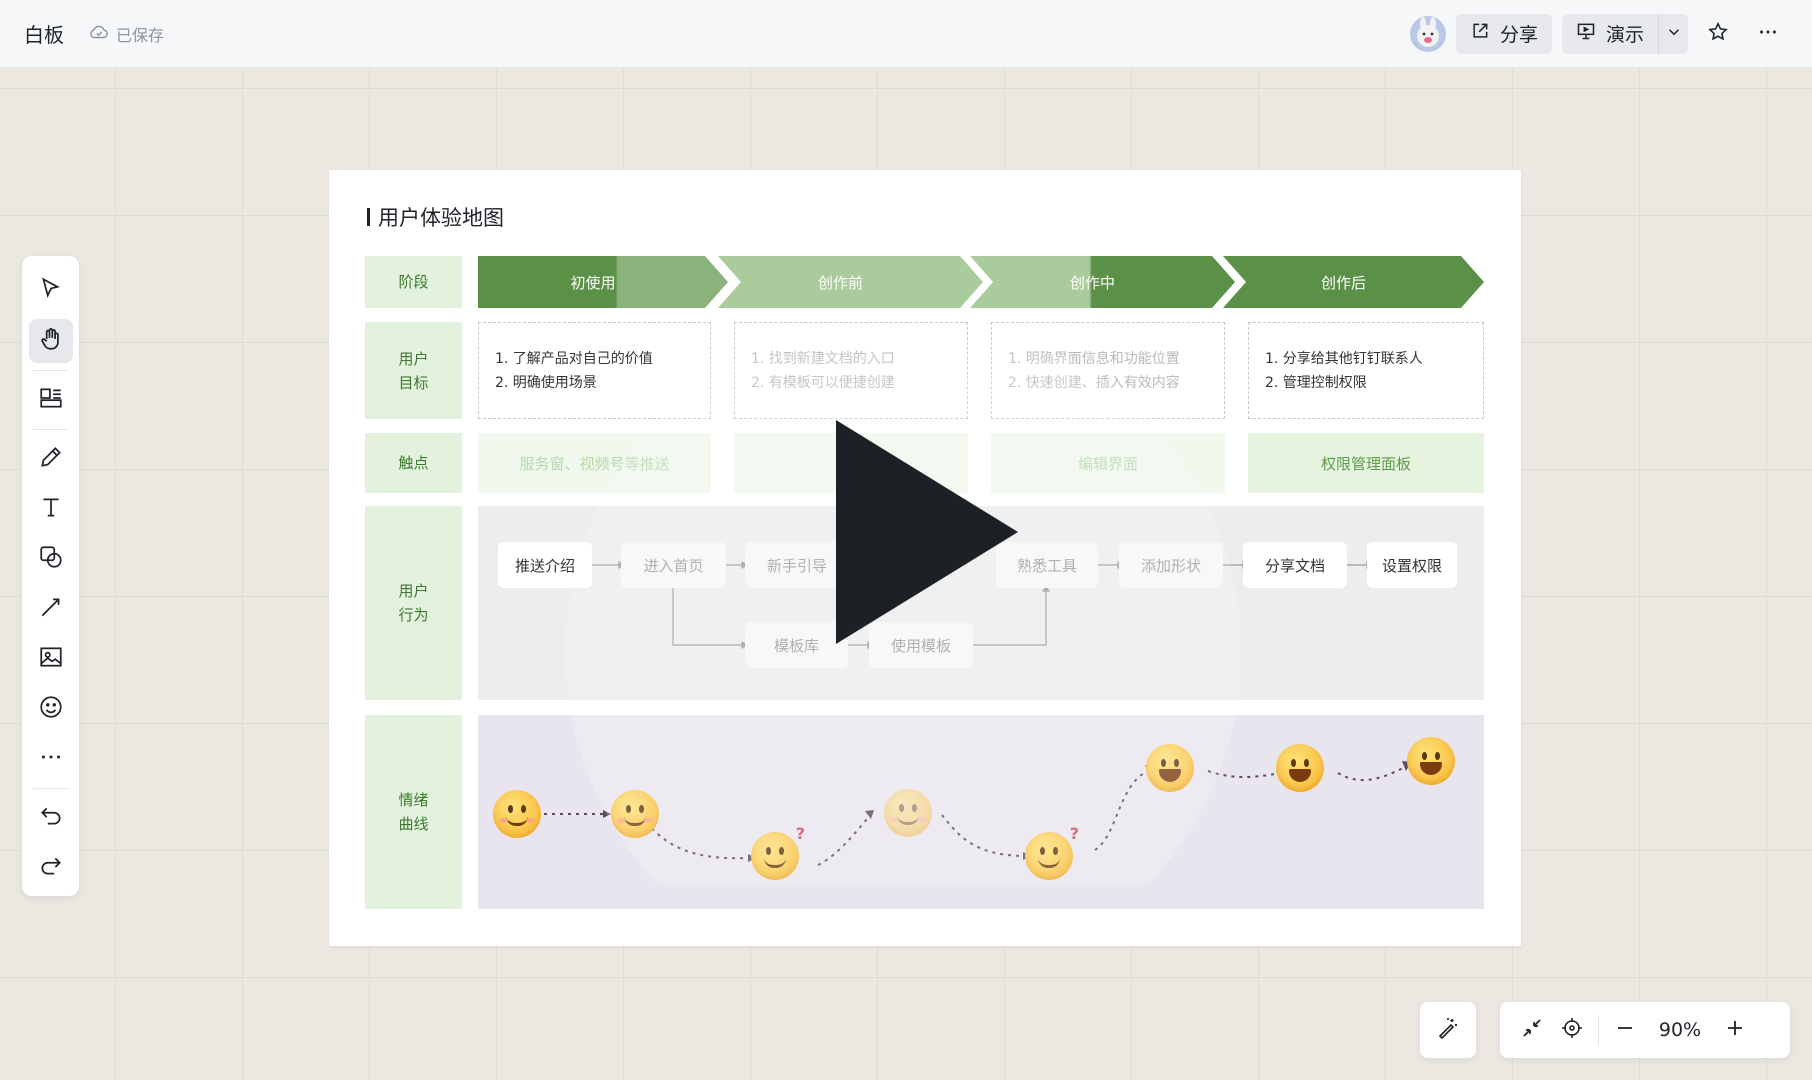 The image size is (1812, 1080). I want to click on ai-magic-button, so click(1448, 1030).